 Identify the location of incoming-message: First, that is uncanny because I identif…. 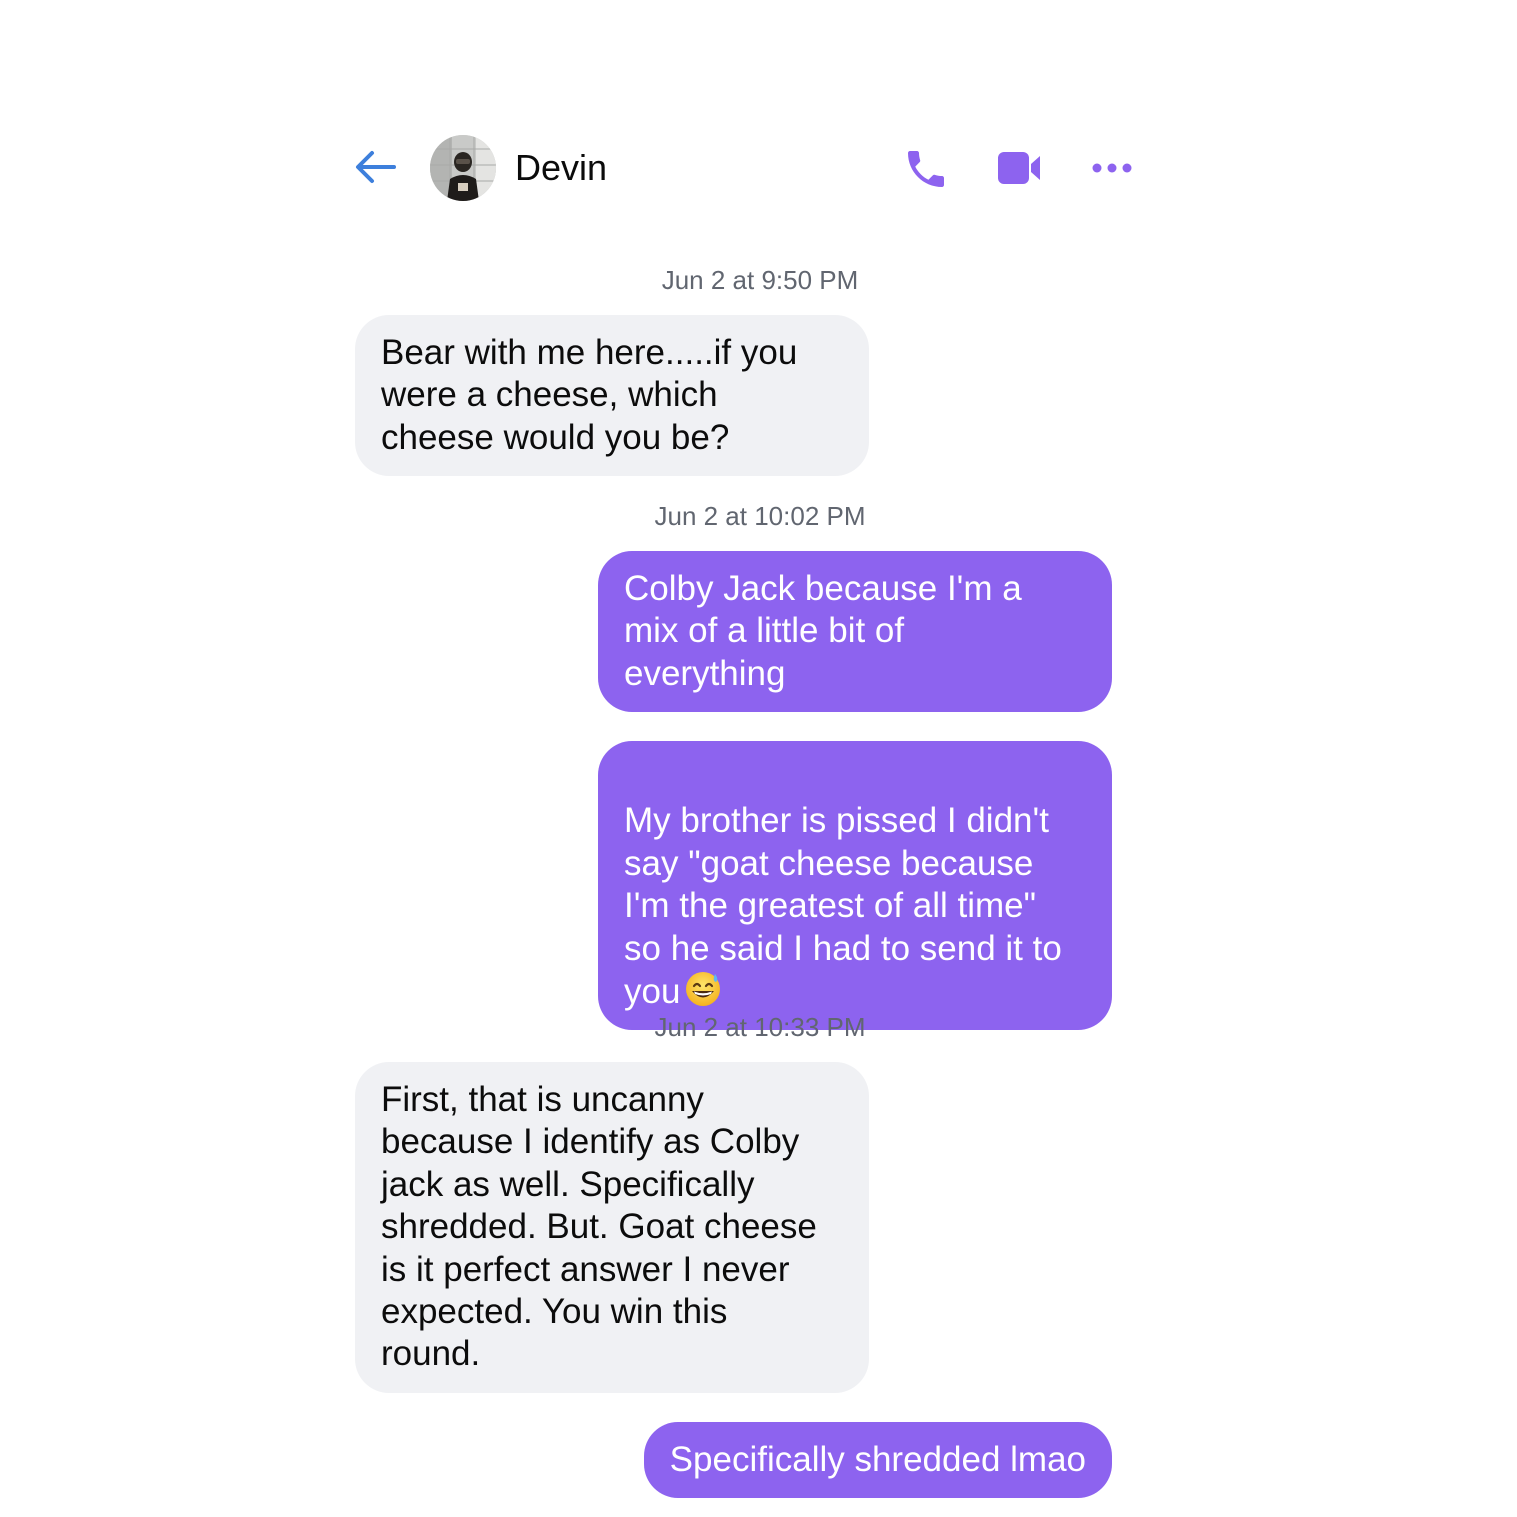
(612, 1227).